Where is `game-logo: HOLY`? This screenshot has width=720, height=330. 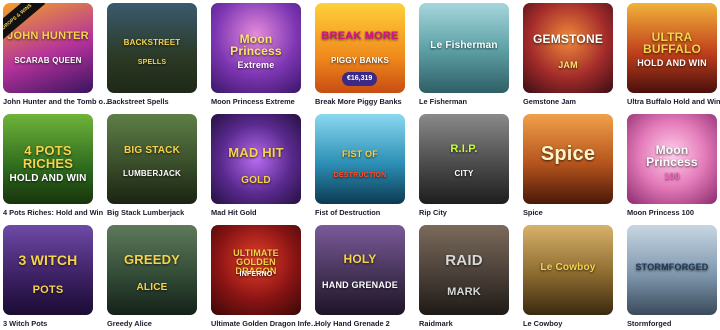
game-logo: HOLY is located at coordinates (360, 259).